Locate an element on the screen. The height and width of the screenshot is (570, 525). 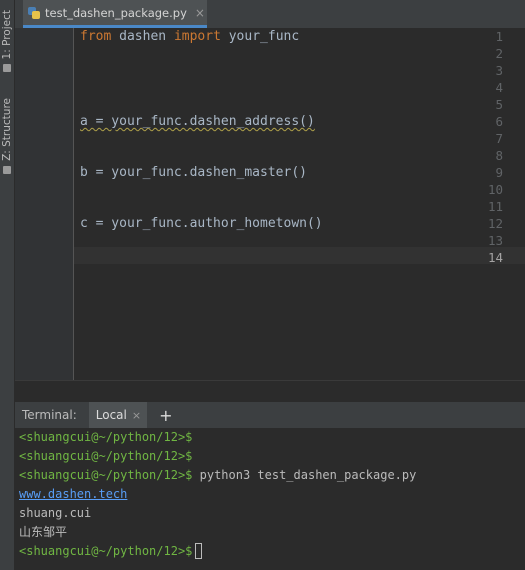
python-file-icon is located at coordinates (34, 12).